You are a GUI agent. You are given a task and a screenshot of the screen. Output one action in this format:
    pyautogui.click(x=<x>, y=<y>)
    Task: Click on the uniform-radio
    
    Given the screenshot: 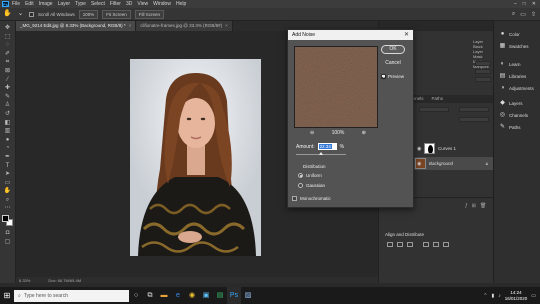 What is the action you would take?
    pyautogui.click(x=300, y=175)
    